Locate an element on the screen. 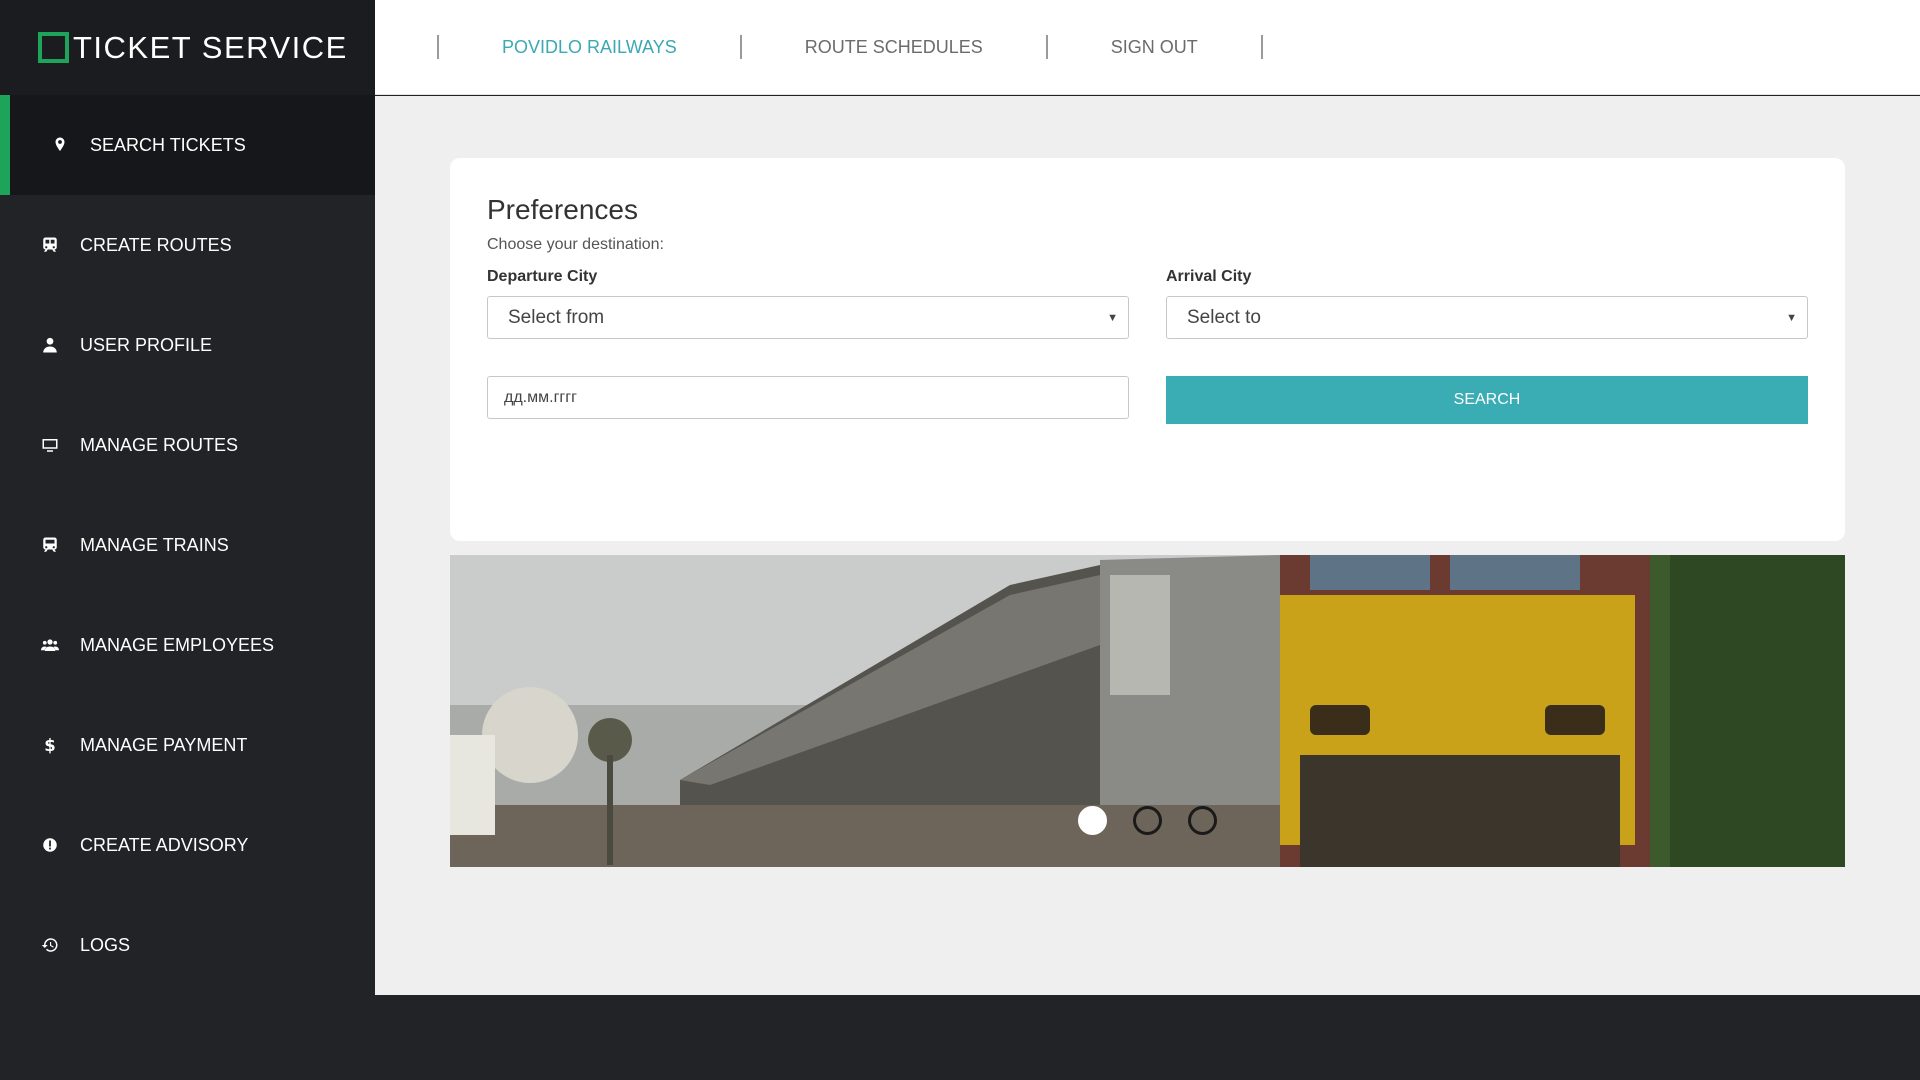 The width and height of the screenshot is (1920, 1080). sidebar-item-create-advisory: CREATE ADVISORY is located at coordinates (187, 845).